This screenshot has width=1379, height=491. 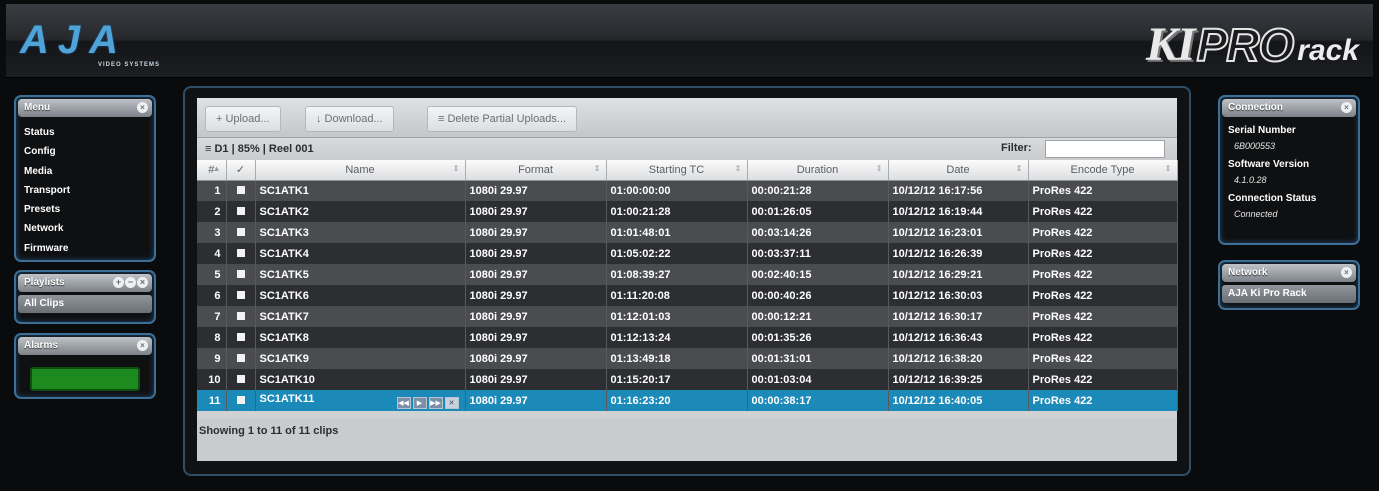 I want to click on network-device-item: AJA Ki Pro Rack, so click(x=1289, y=294).